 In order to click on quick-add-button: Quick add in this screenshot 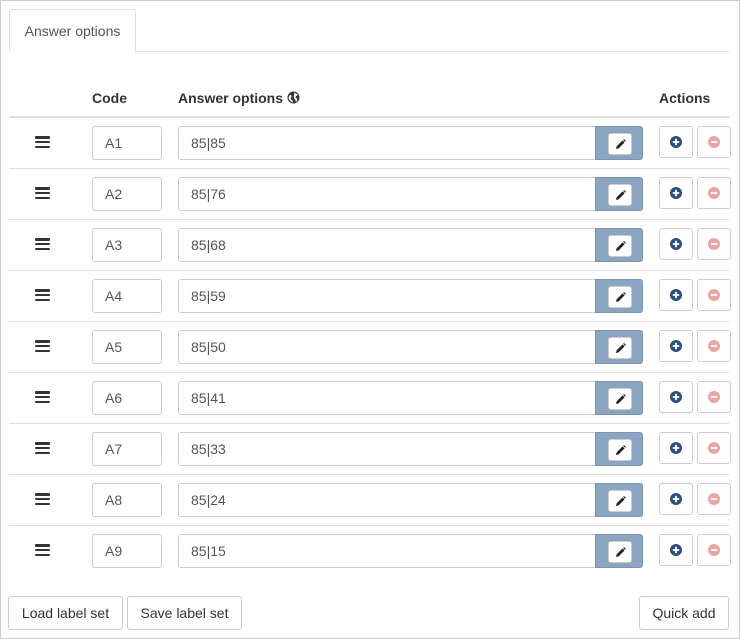, I will do `click(684, 613)`.